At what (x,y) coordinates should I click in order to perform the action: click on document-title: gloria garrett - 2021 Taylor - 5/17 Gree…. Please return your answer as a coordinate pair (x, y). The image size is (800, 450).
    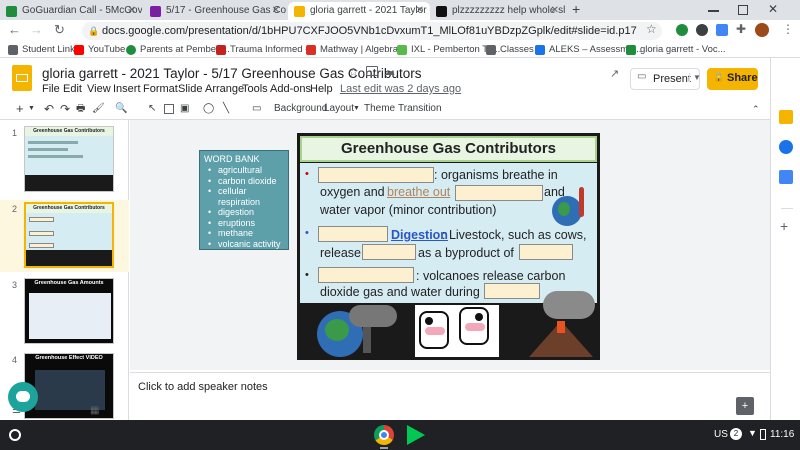
    Looking at the image, I should click on (231, 73).